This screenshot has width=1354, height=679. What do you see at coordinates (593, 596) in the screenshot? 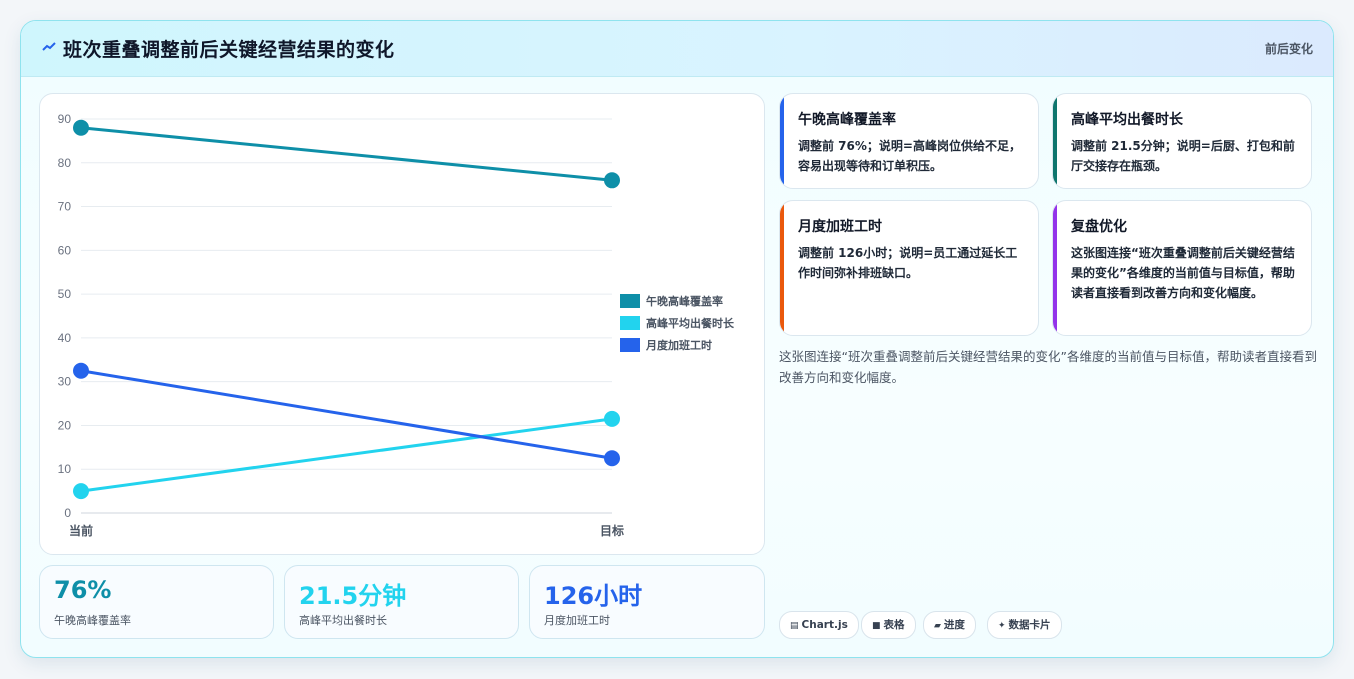
I see `kpi-value: 126小时` at bounding box center [593, 596].